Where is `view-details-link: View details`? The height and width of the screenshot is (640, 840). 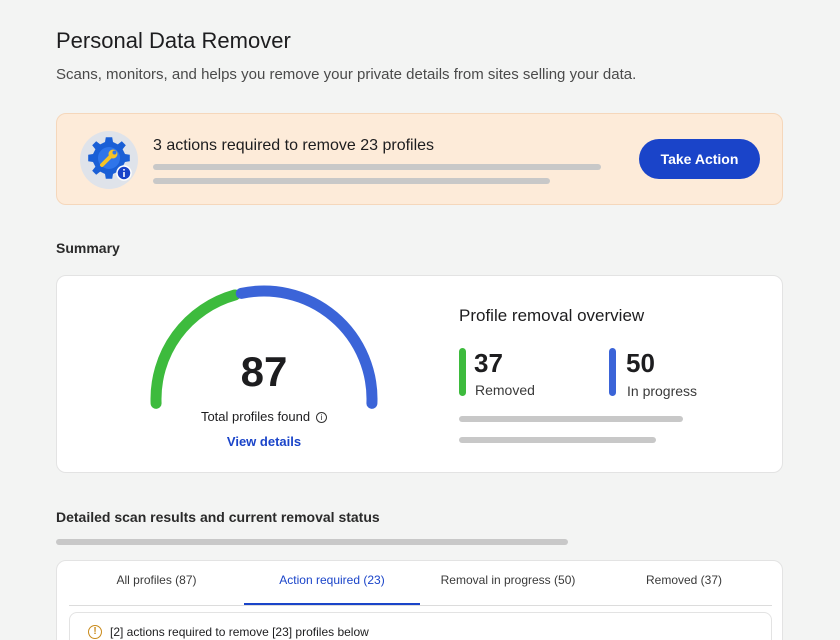 view-details-link: View details is located at coordinates (264, 441).